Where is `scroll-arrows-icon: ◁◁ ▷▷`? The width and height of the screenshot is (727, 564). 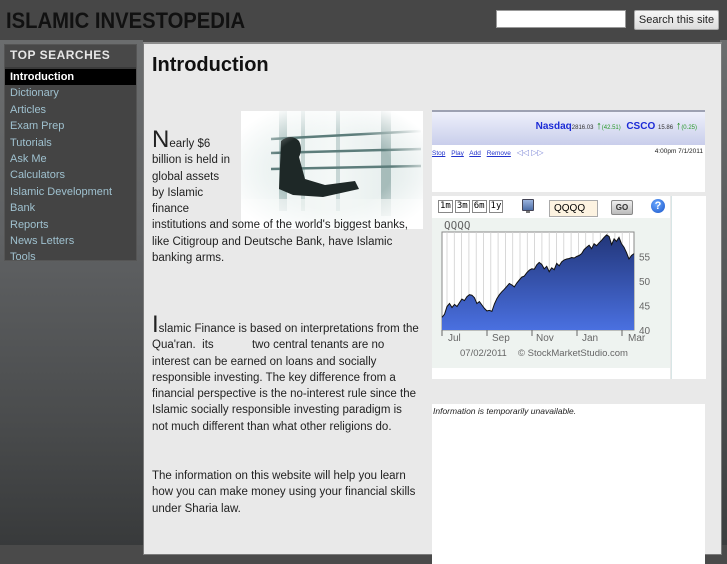 scroll-arrows-icon: ◁◁ ▷▷ is located at coordinates (530, 152).